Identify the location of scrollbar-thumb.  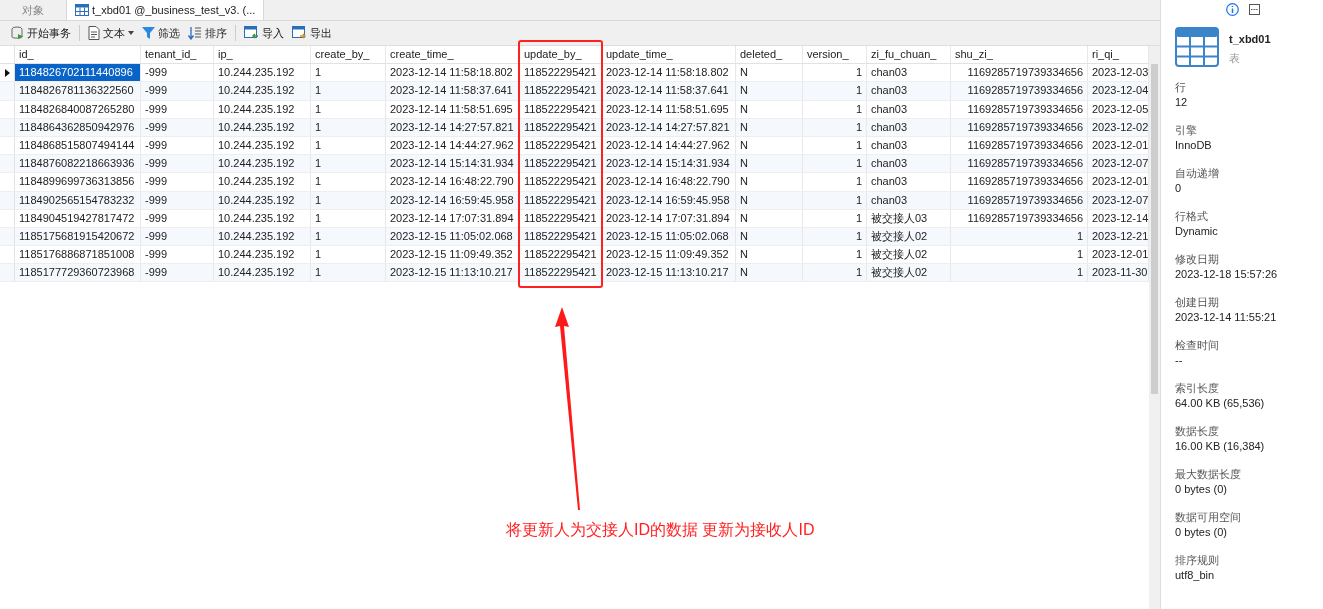
(1154, 229).